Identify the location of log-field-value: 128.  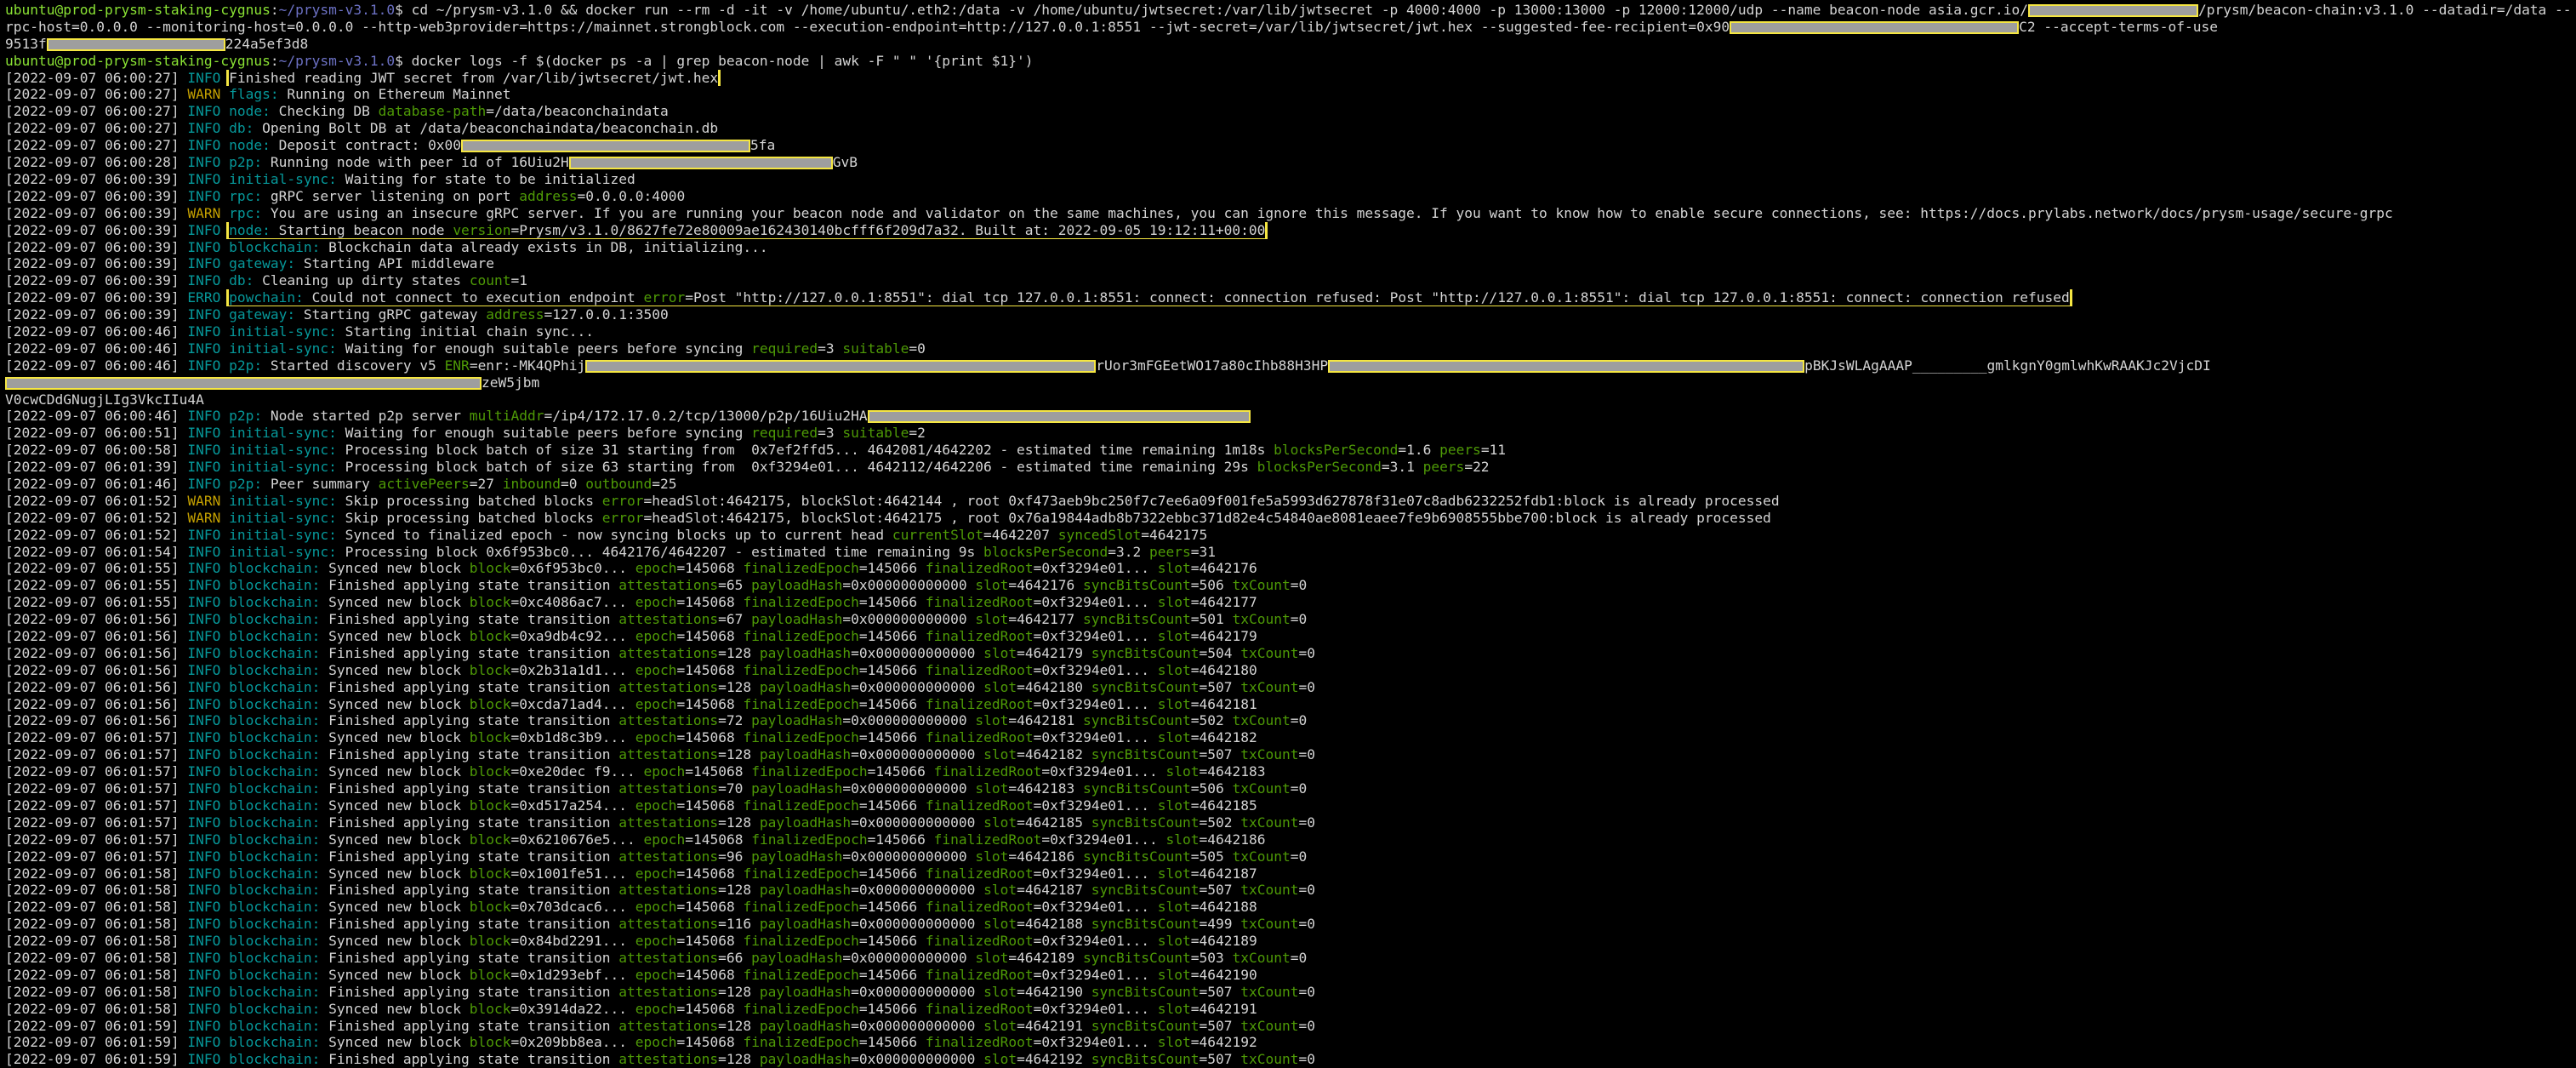
(739, 1025).